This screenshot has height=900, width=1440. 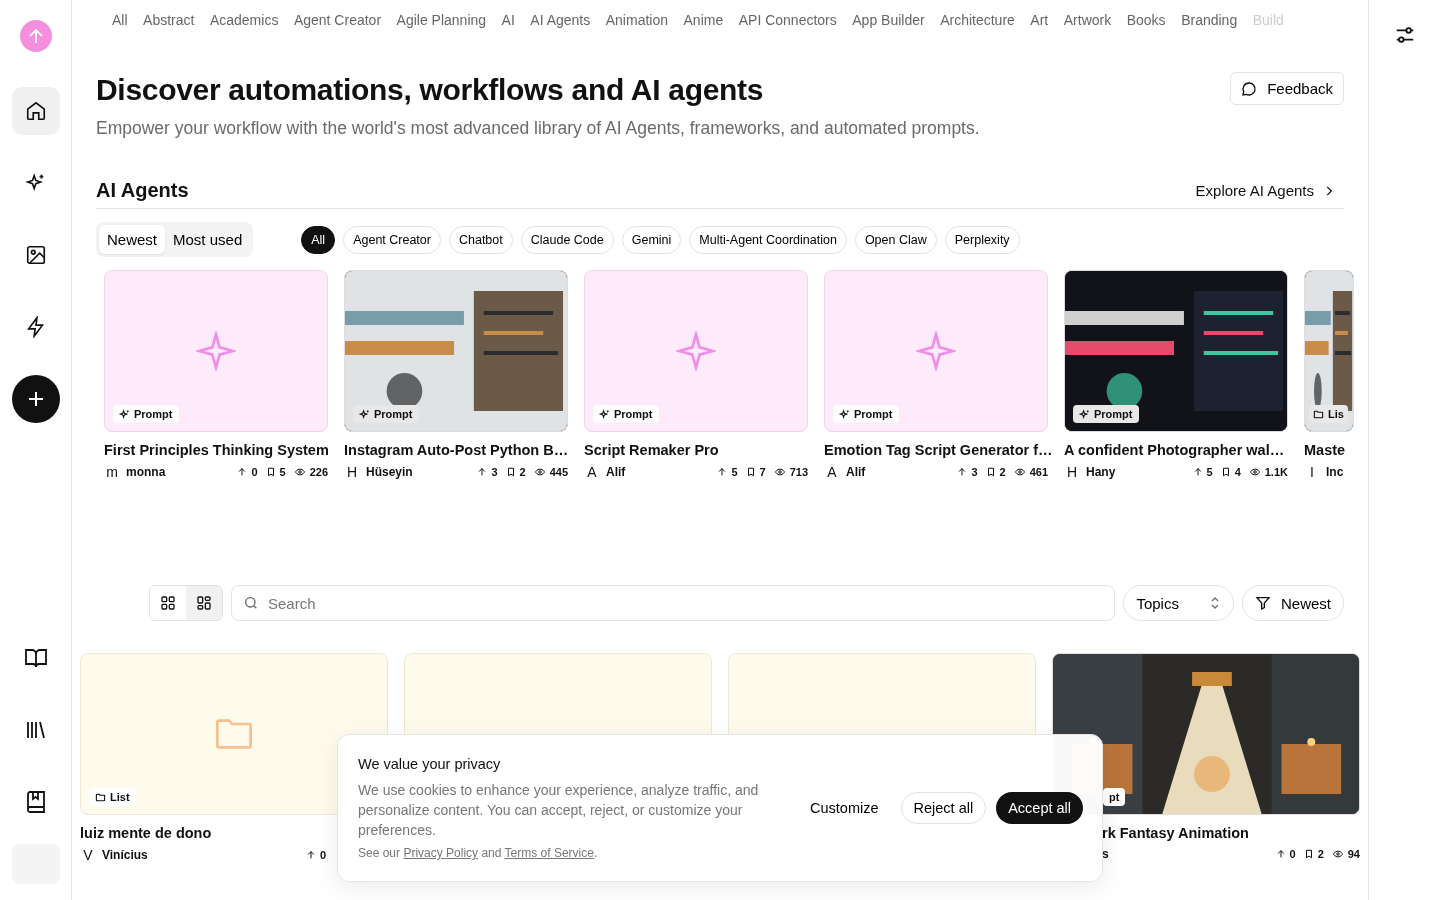 What do you see at coordinates (1336, 414) in the screenshot?
I see `type-label: Lis` at bounding box center [1336, 414].